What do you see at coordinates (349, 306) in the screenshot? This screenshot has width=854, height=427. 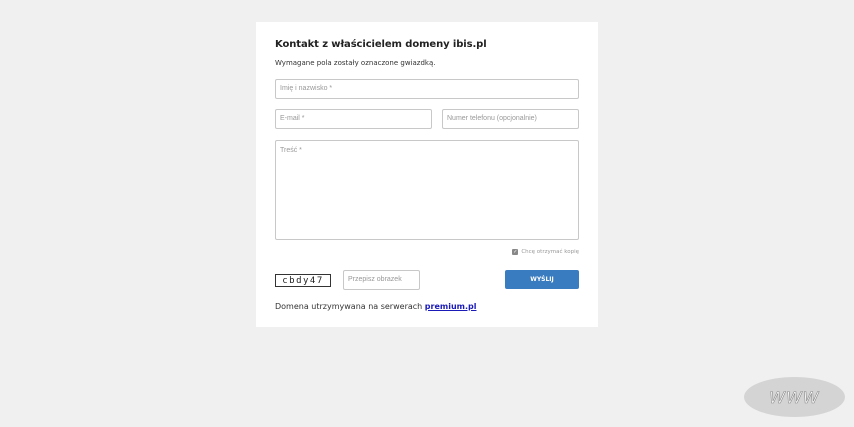 I see `footer-text: Domena utrzymywana na serwerach` at bounding box center [349, 306].